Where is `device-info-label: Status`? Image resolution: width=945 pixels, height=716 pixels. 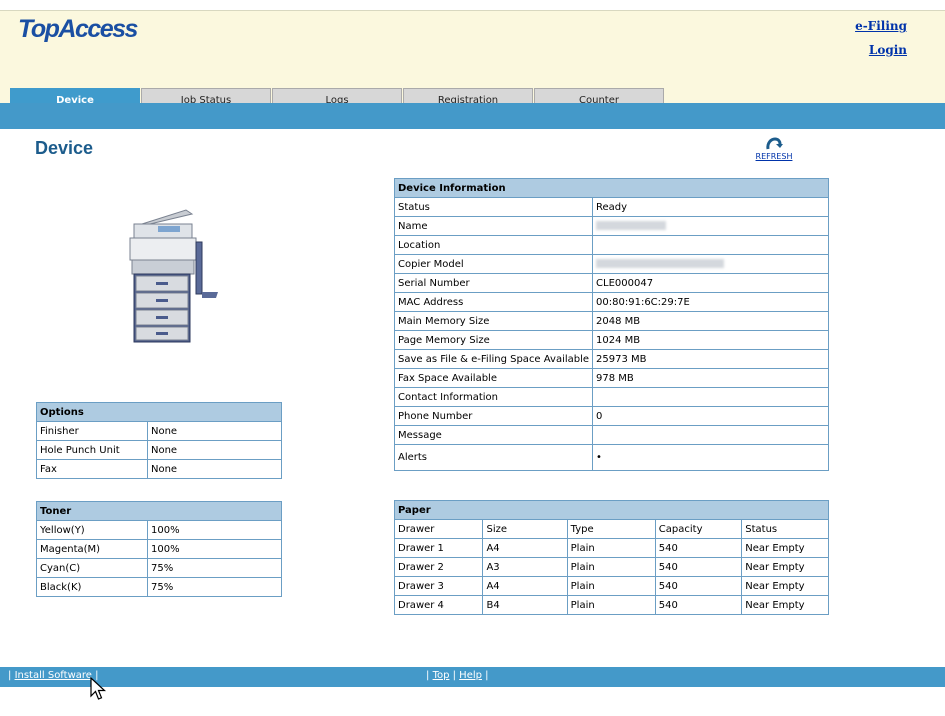 device-info-label: Status is located at coordinates (493, 207).